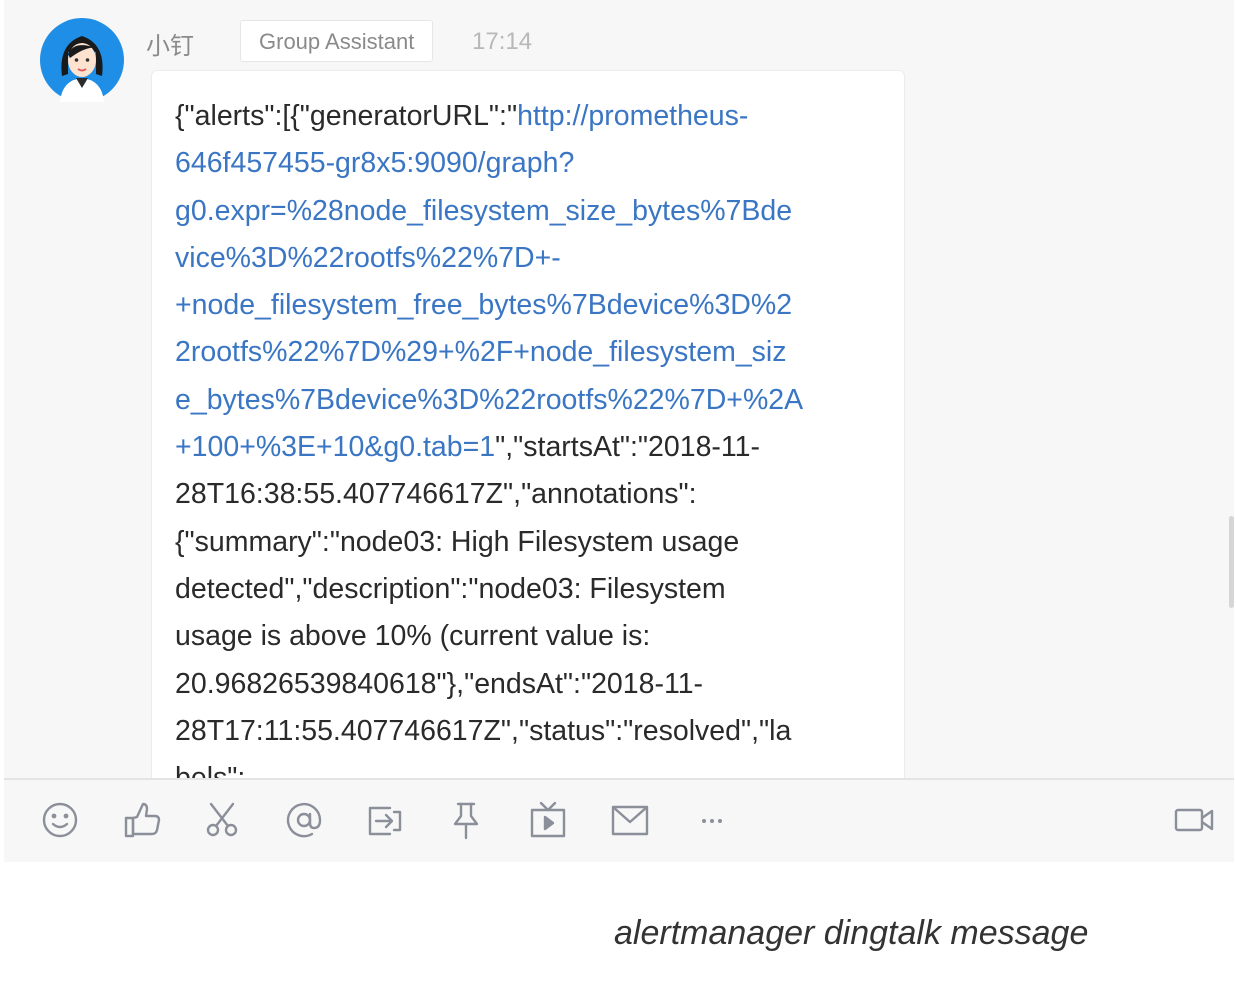  What do you see at coordinates (548, 820) in the screenshot?
I see `live-icon` at bounding box center [548, 820].